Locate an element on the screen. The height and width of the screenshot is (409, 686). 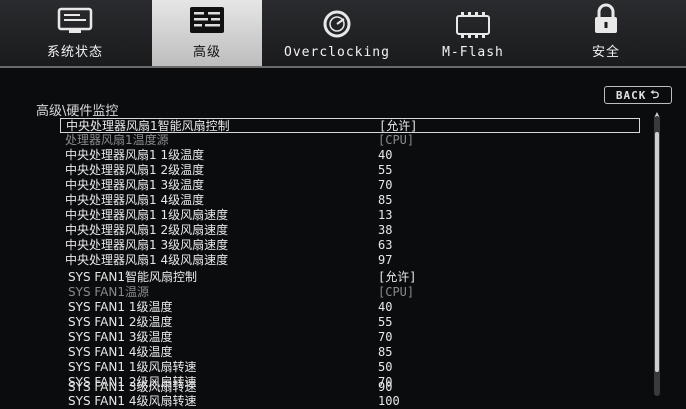
setting-row-cpu-fan1-speed-4: 中央处理器风扇1 4级风扇速度 97 is located at coordinates (350, 260).